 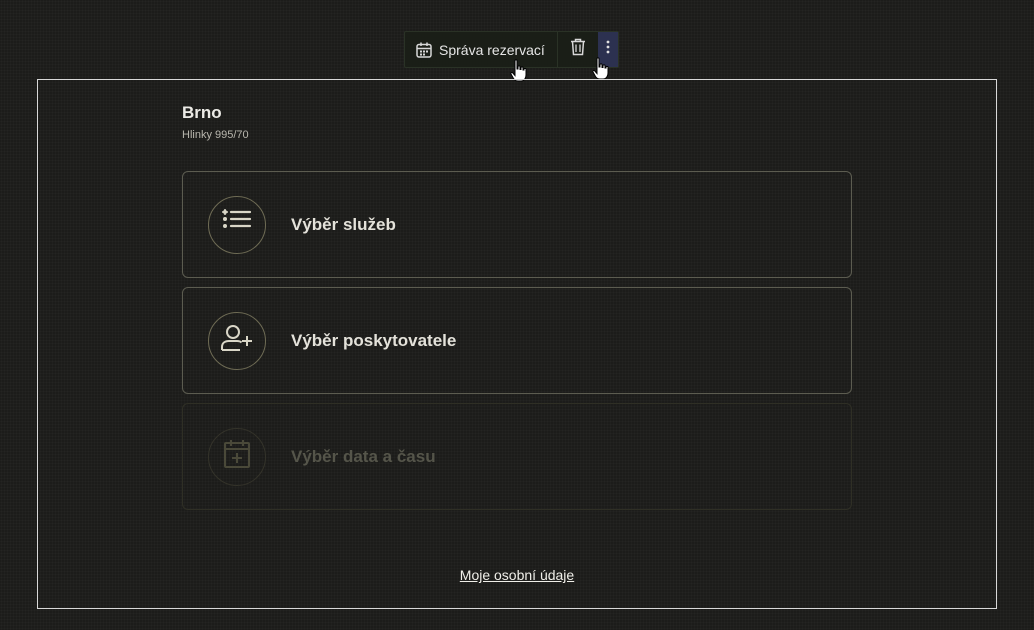 What do you see at coordinates (215, 135) in the screenshot?
I see `location-address: Hlinky 995/70` at bounding box center [215, 135].